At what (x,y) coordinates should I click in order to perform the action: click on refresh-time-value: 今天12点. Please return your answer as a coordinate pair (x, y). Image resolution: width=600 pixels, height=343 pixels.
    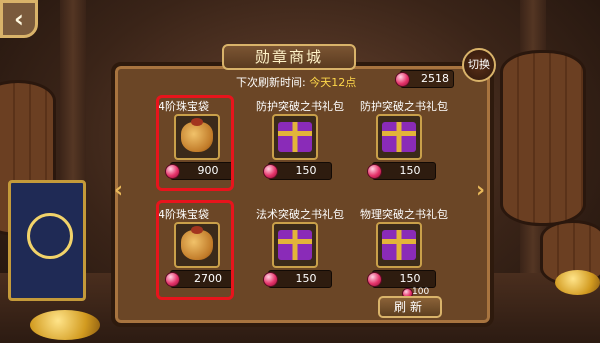
    Looking at the image, I should click on (333, 82).